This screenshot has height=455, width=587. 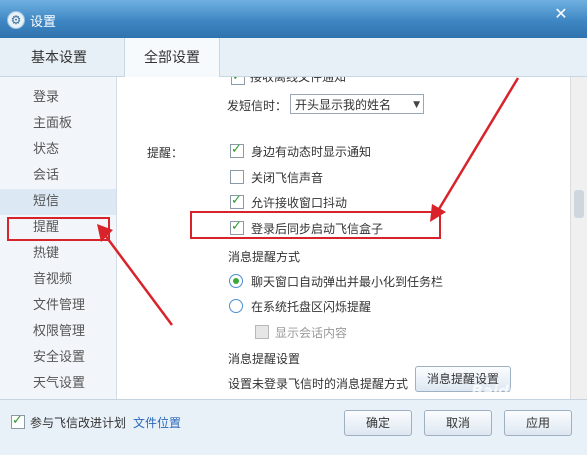 I want to click on window-shake-checkbox, so click(x=237, y=201).